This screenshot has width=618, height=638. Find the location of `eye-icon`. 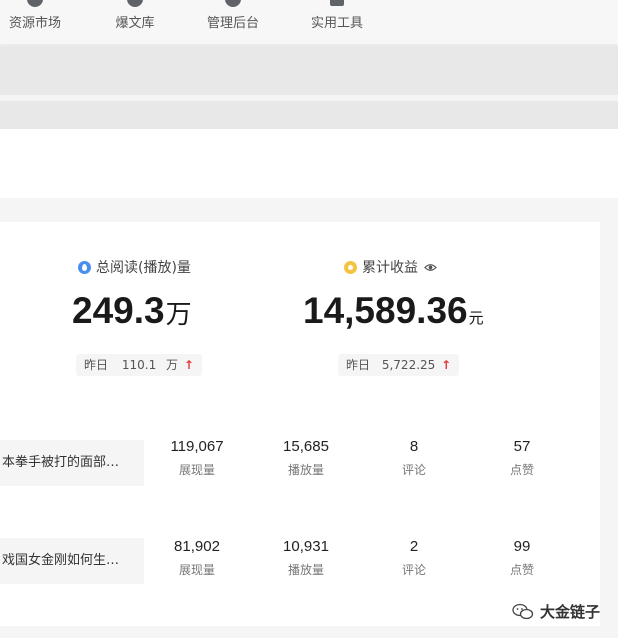

eye-icon is located at coordinates (430, 267).